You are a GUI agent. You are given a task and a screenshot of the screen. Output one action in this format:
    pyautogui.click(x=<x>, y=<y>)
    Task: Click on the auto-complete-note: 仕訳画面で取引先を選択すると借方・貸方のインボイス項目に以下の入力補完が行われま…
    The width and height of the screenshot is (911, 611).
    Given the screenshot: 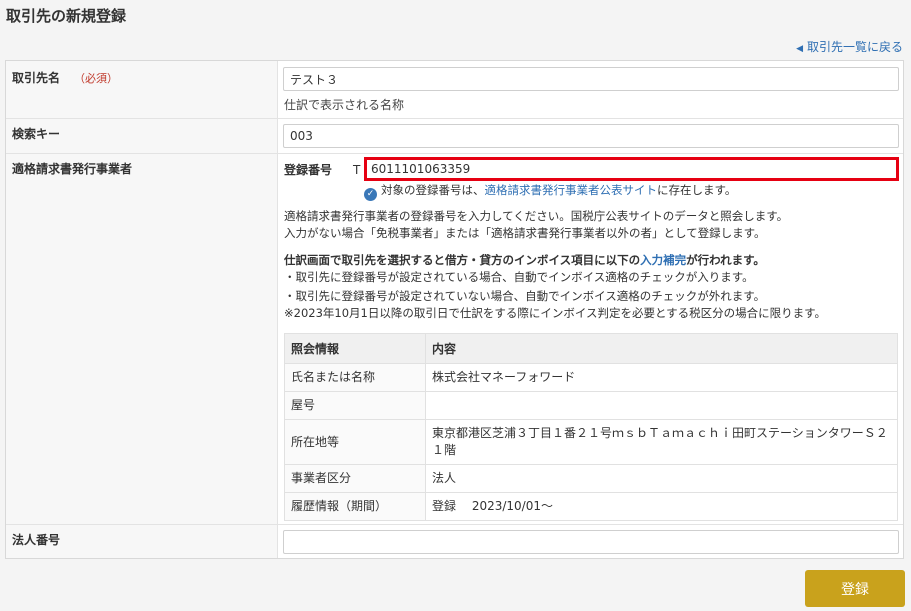 What is the action you would take?
    pyautogui.click(x=524, y=260)
    